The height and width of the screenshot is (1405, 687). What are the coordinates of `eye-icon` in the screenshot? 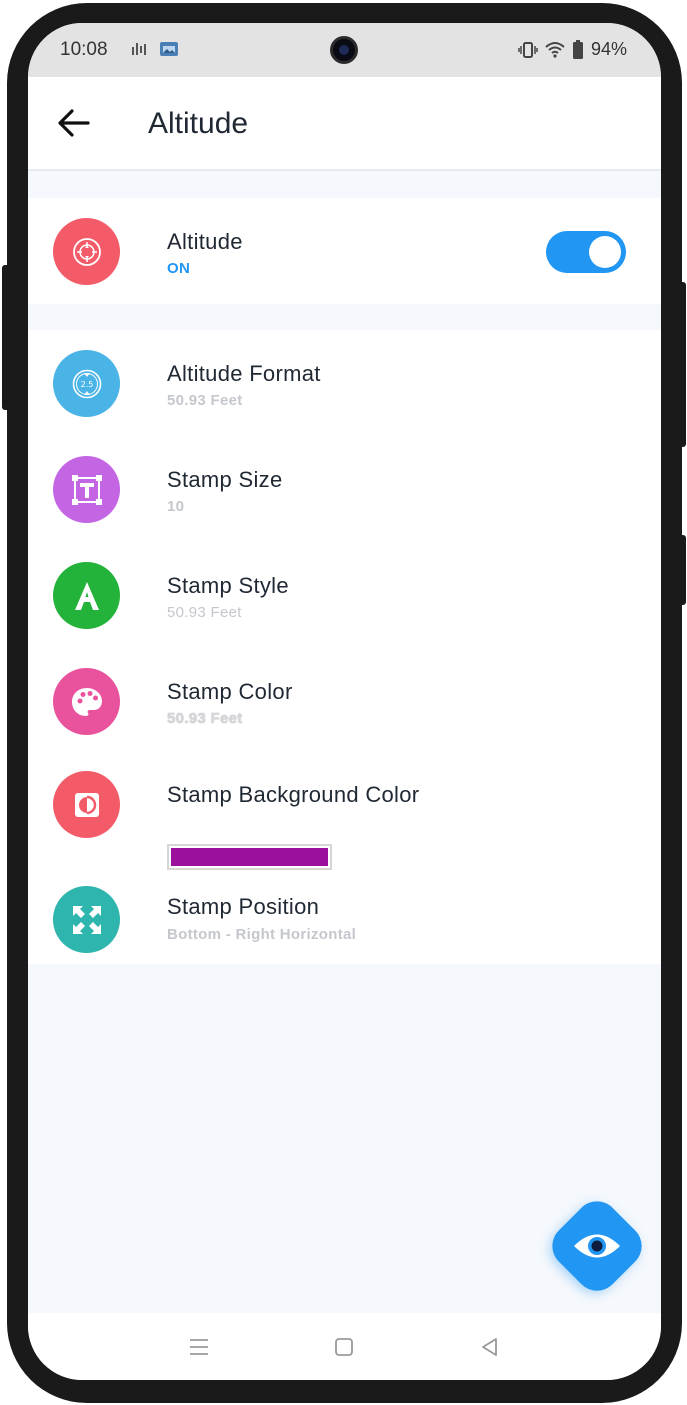 It's located at (597, 1246).